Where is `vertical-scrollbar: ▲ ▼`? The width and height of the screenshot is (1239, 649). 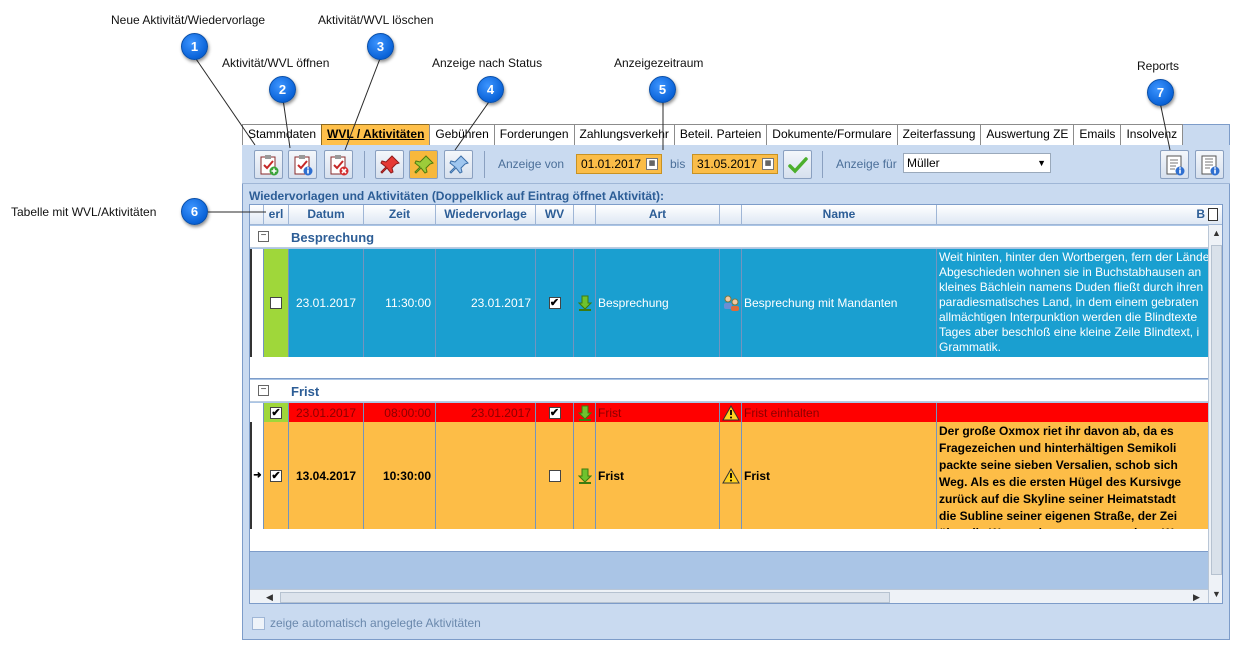 vertical-scrollbar: ▲ ▼ is located at coordinates (1215, 414).